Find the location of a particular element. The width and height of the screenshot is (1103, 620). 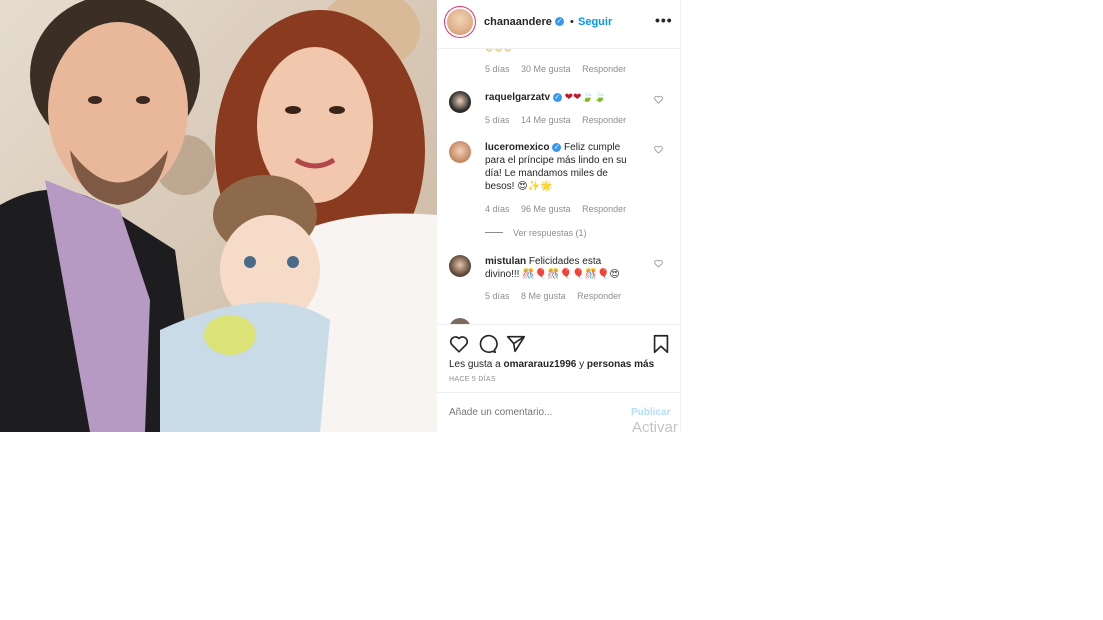

commenter-username: raquelgarzatv is located at coordinates (517, 97).